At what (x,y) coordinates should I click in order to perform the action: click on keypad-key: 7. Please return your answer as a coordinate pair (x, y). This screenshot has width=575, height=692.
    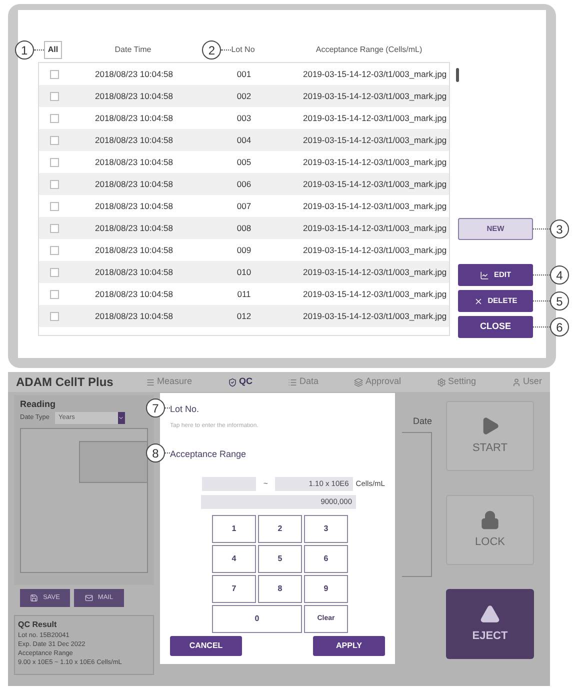
    Looking at the image, I should click on (234, 589).